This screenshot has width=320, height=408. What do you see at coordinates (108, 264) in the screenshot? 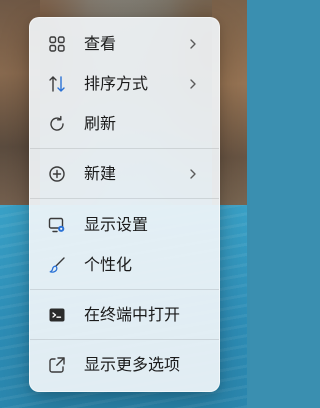
I see `menu-item-label: 个性化` at bounding box center [108, 264].